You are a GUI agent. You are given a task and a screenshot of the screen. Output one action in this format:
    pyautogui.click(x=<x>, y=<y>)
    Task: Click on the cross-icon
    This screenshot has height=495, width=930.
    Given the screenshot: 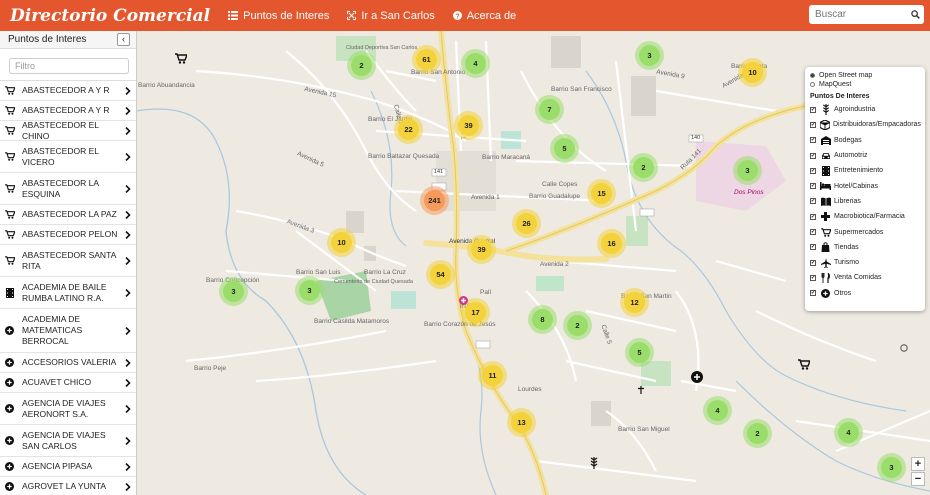 What is the action you would take?
    pyautogui.click(x=641, y=390)
    